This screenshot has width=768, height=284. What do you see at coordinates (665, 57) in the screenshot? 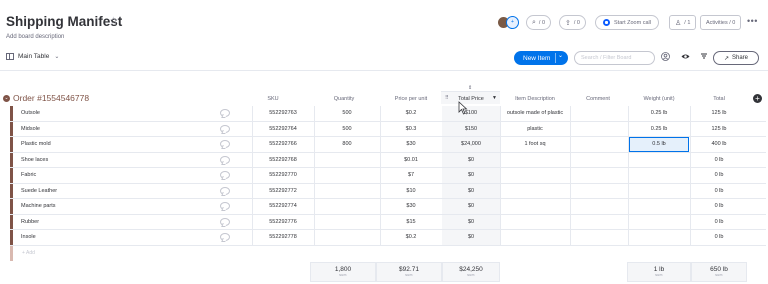
I see `person-filter-icon` at bounding box center [665, 57].